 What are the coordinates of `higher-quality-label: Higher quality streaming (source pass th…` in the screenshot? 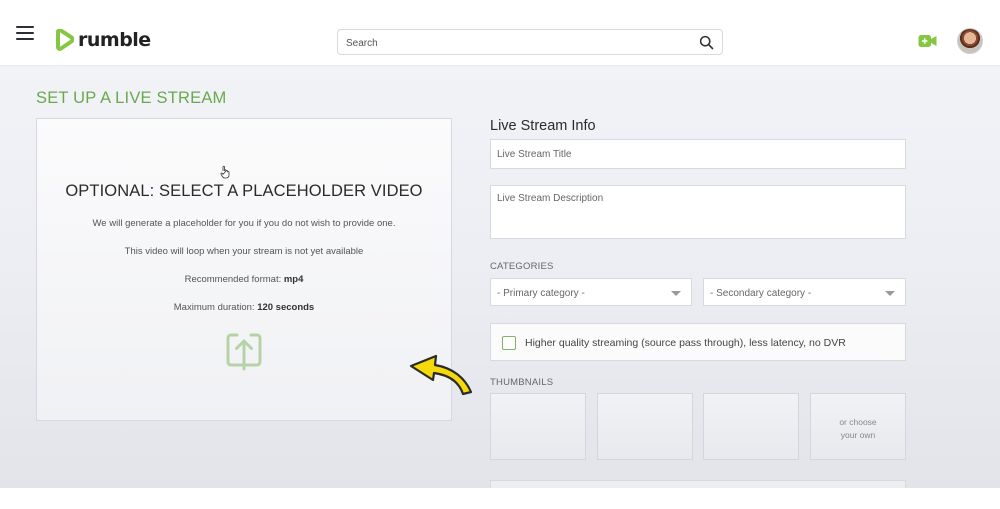 It's located at (685, 343).